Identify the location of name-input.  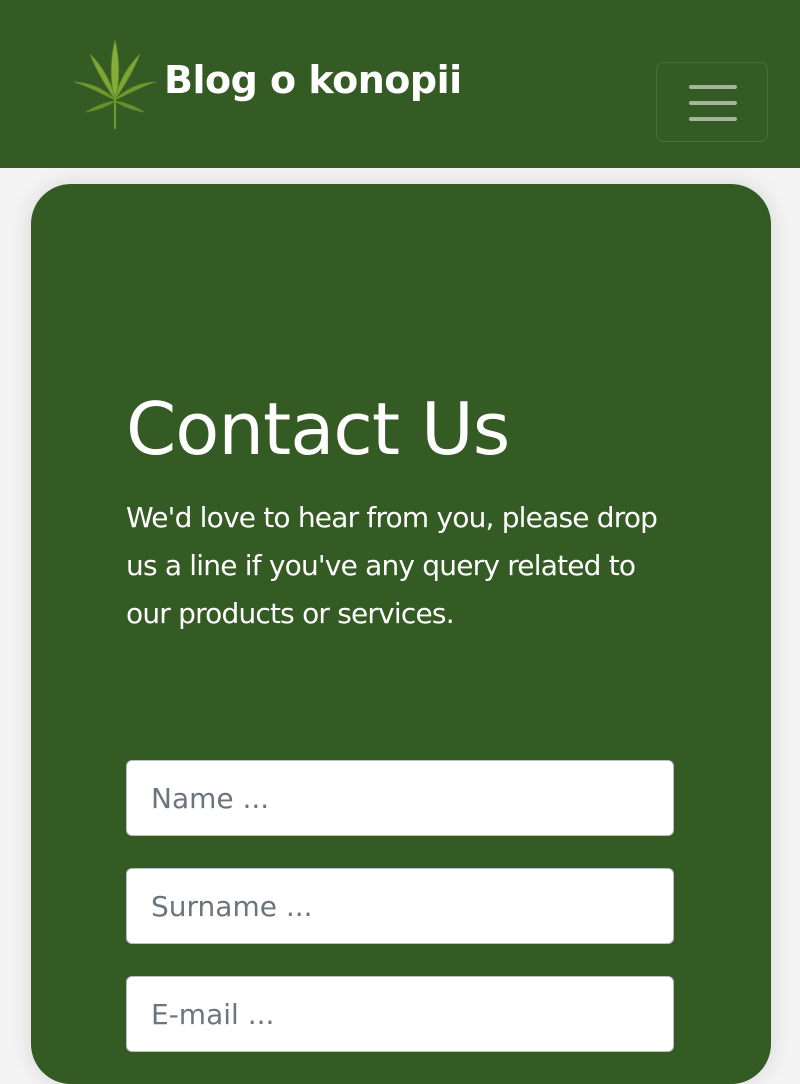
(400, 798).